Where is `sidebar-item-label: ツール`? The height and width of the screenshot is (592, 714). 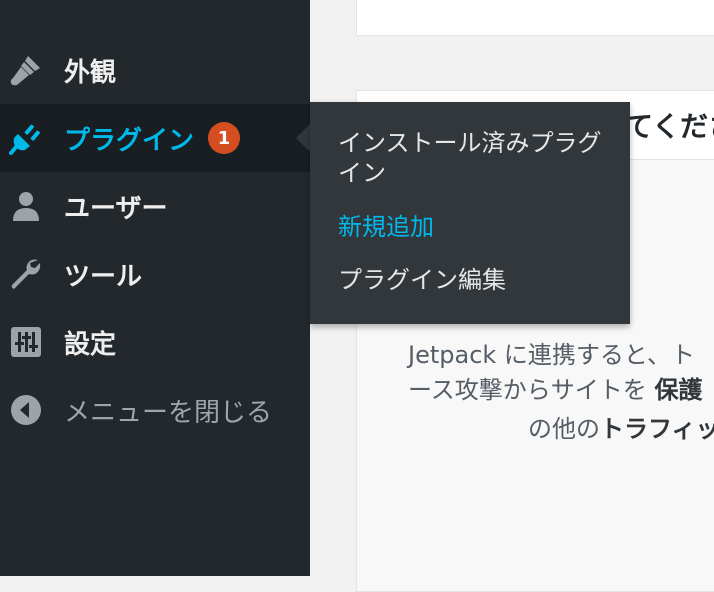
sidebar-item-label: ツール is located at coordinates (103, 276).